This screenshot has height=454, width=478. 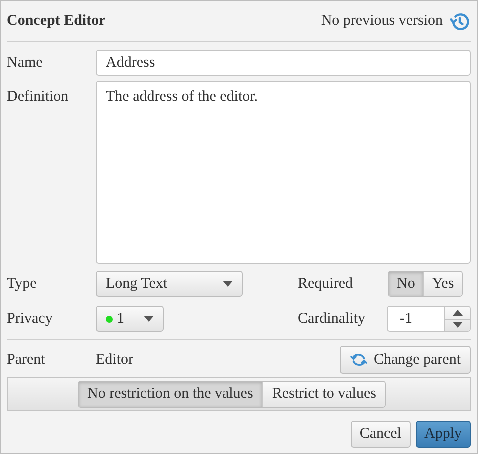 What do you see at coordinates (429, 319) in the screenshot?
I see `cardinality-spinner: -1` at bounding box center [429, 319].